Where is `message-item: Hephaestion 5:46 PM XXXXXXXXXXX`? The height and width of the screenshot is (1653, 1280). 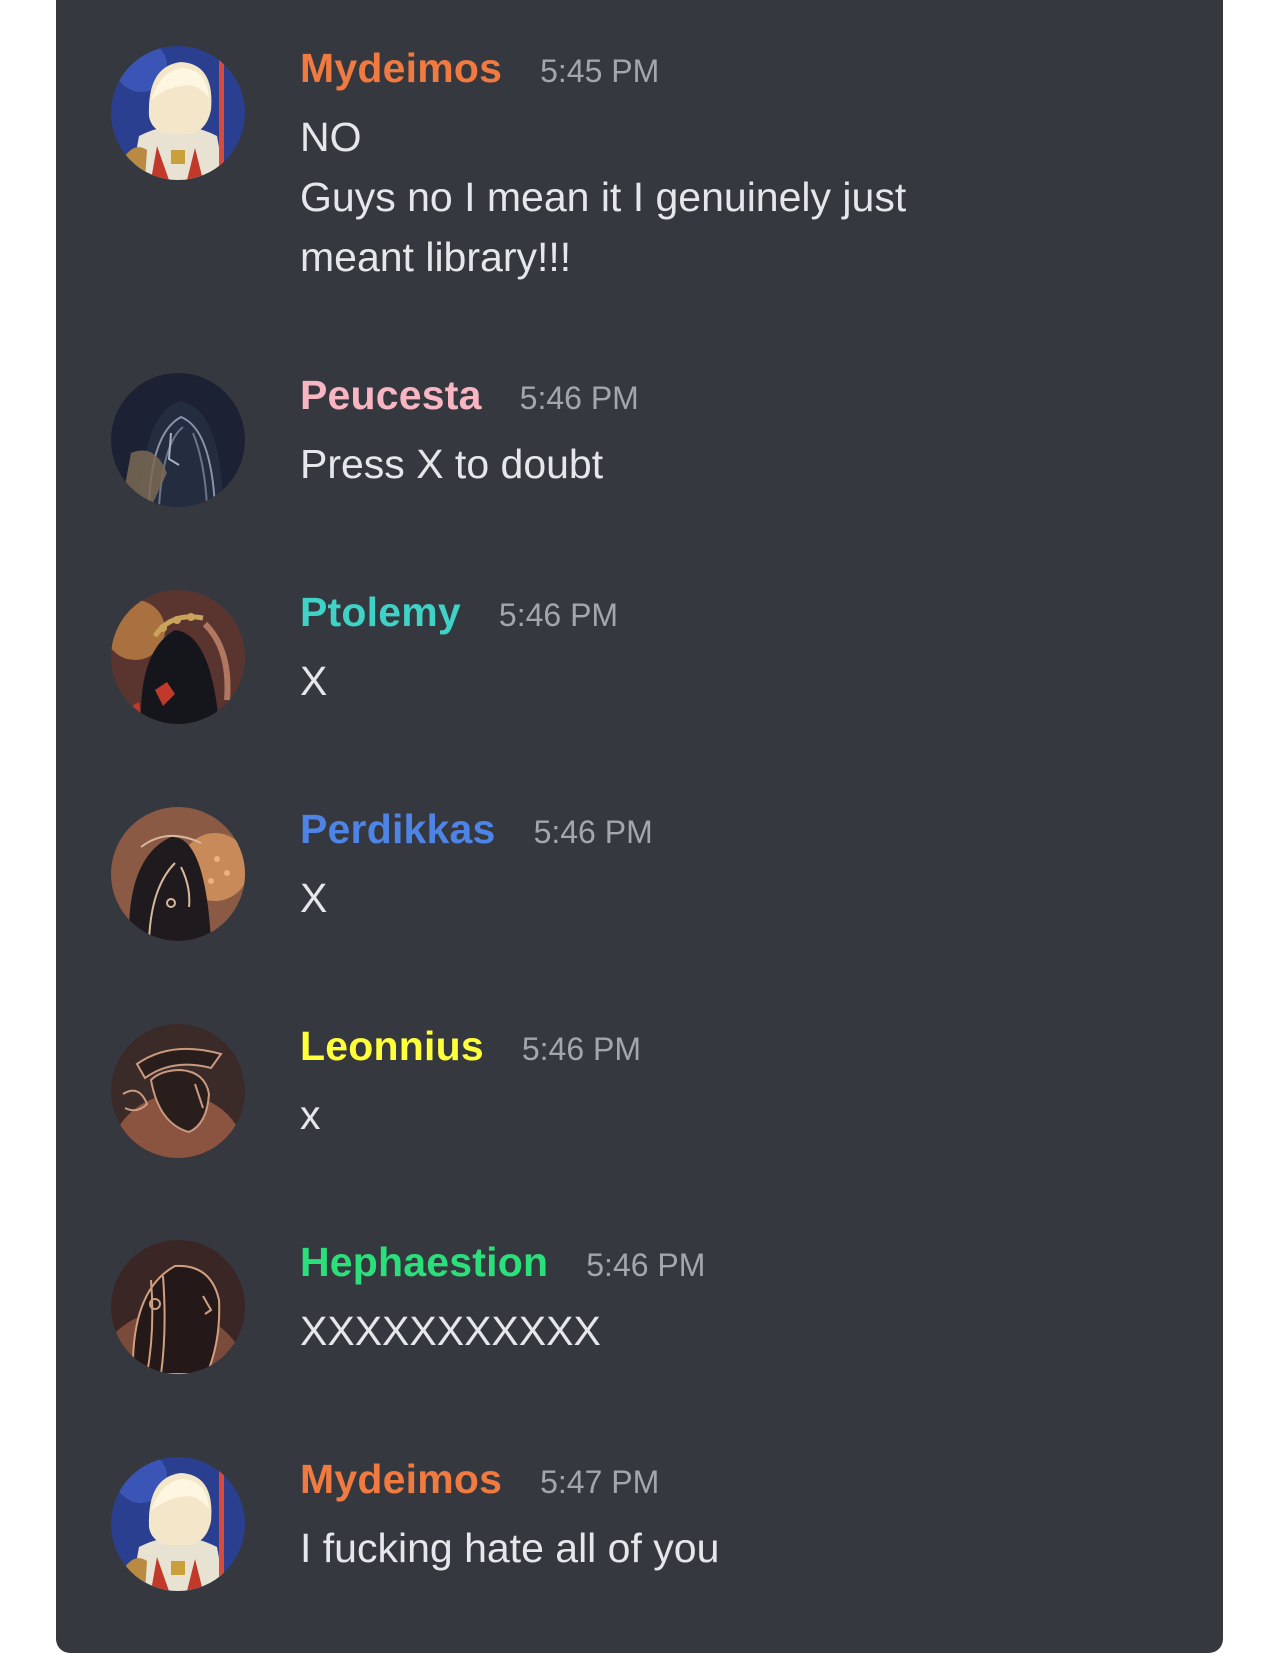
message-item: Hephaestion 5:46 PM XXXXXXXXXXX is located at coordinates (639, 1284).